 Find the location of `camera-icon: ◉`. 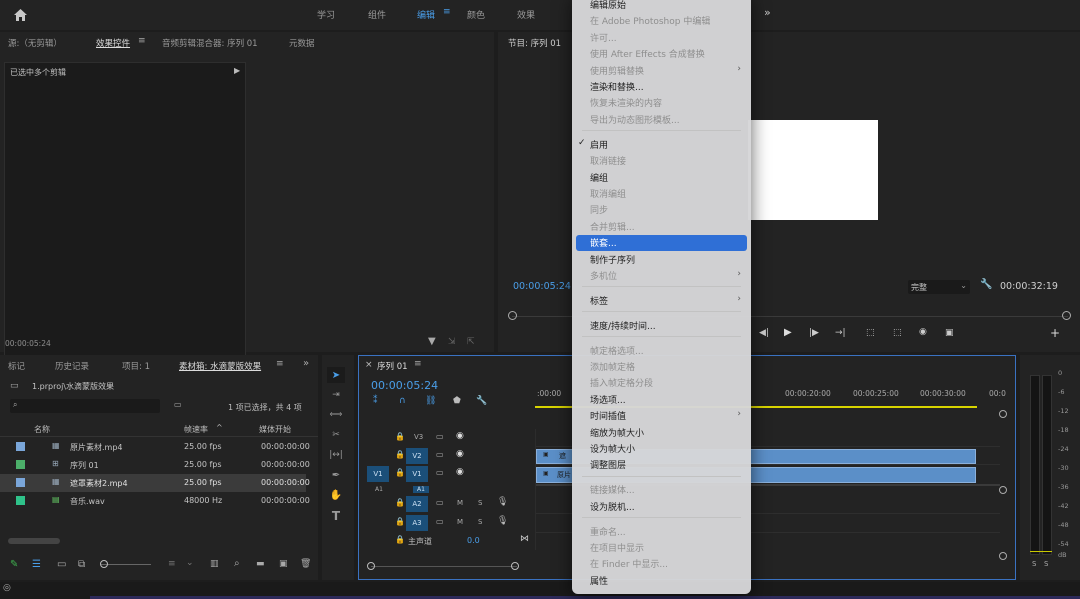

camera-icon: ◉ is located at coordinates (923, 332).